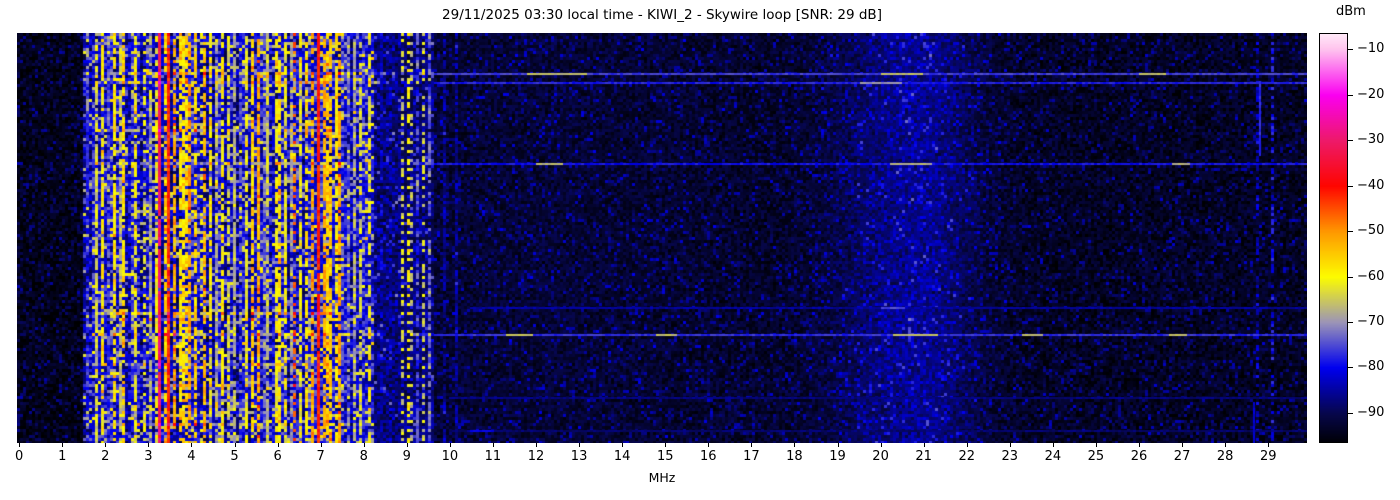 Image resolution: width=1400 pixels, height=500 pixels. I want to click on x-tick-label: 11, so click(493, 456).